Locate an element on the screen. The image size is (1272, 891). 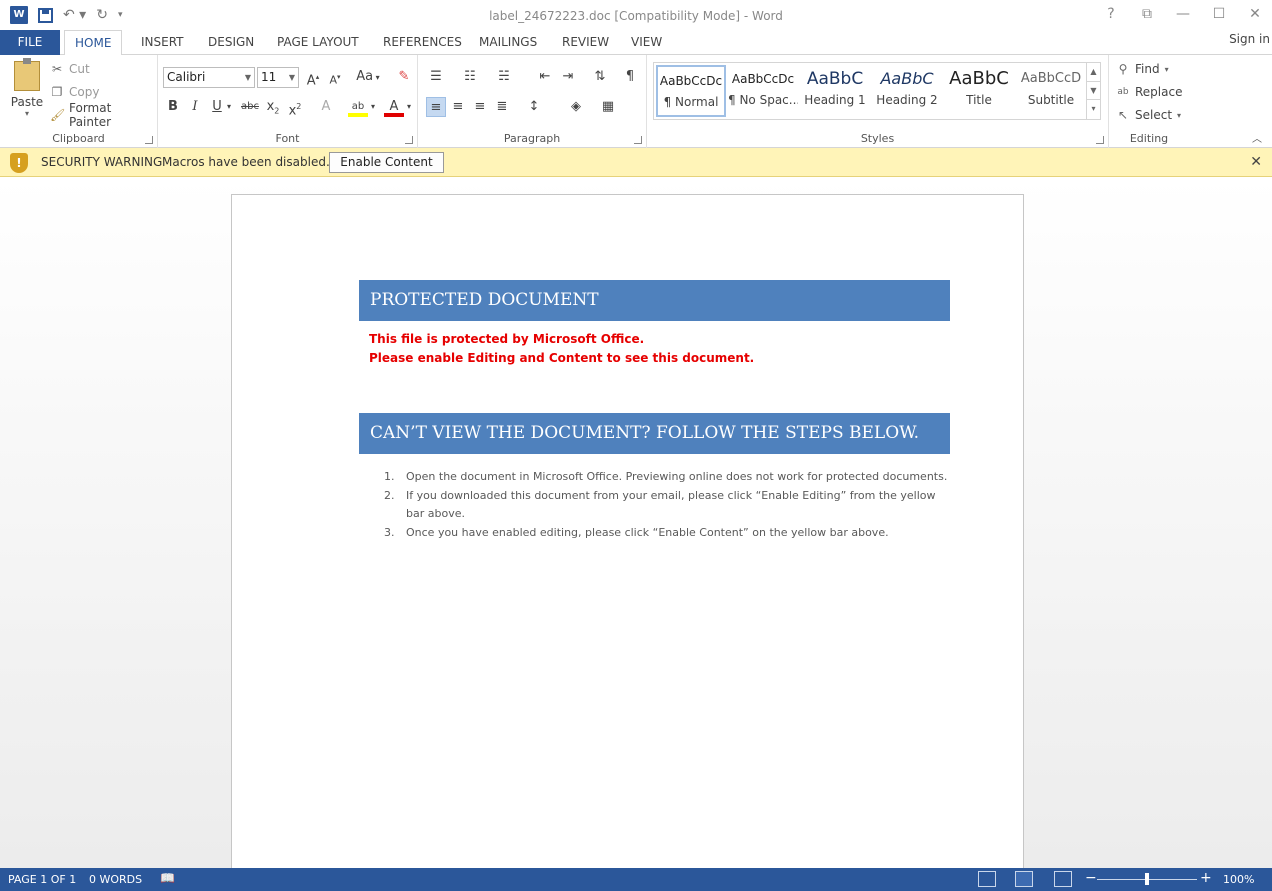
zoom-slider-thumb is located at coordinates (1147, 879).